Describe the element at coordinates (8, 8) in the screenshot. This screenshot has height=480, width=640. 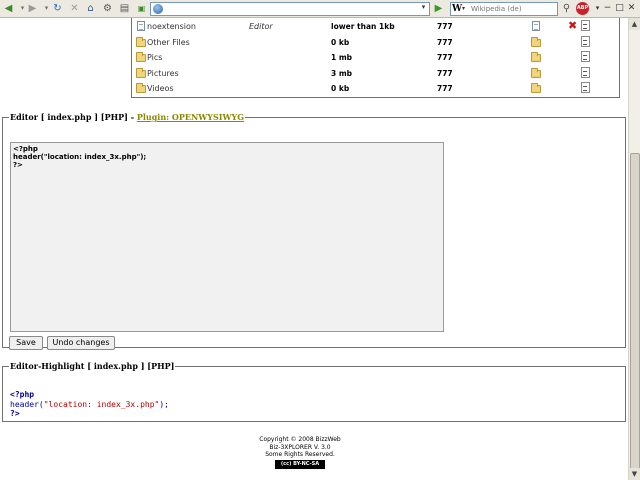
I see `back-icon: ◀` at that location.